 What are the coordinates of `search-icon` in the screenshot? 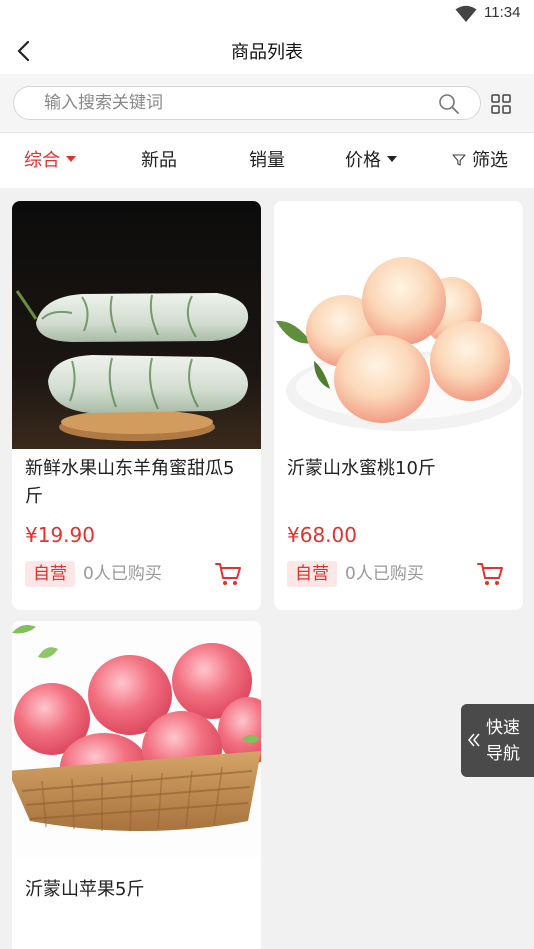 It's located at (449, 104).